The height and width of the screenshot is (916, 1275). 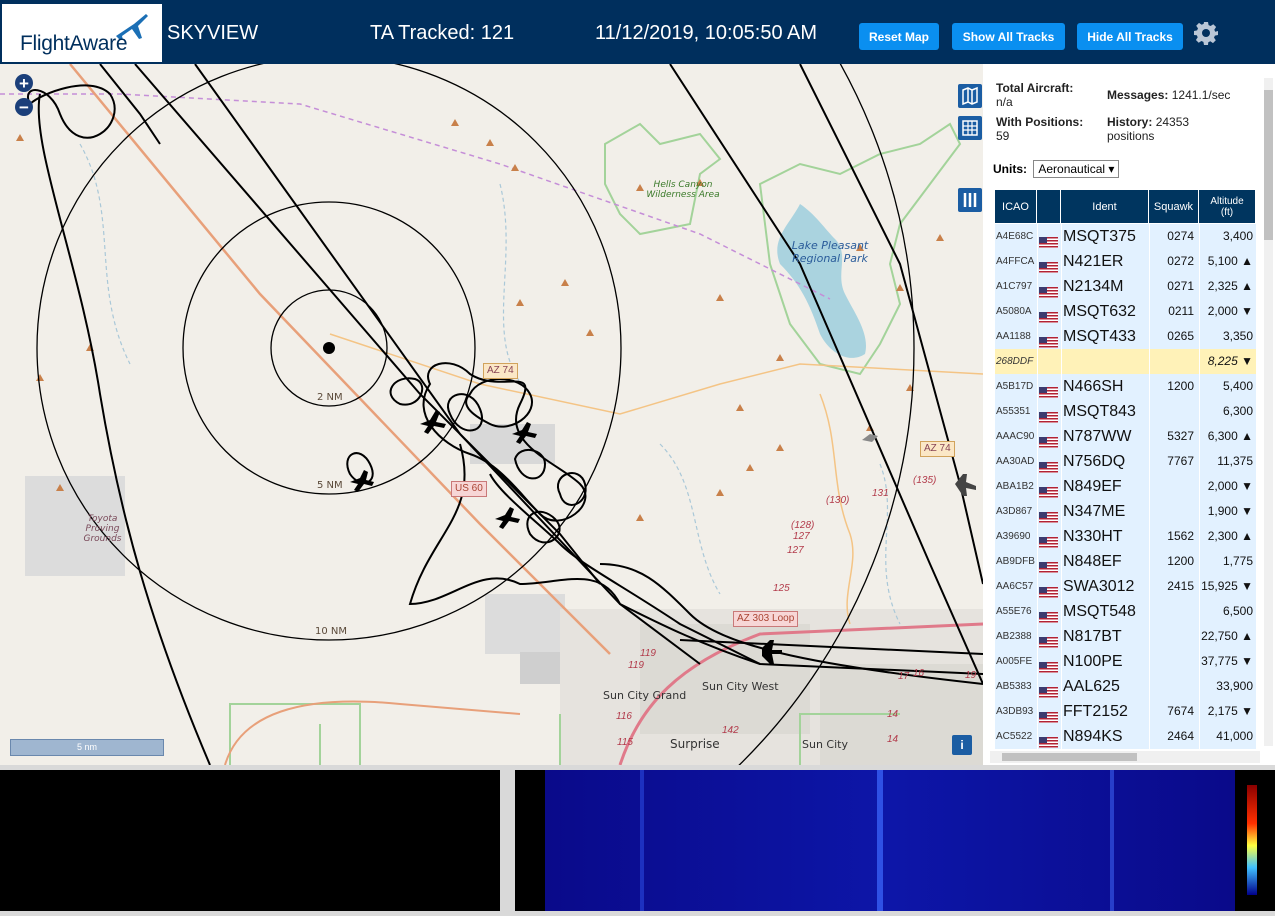 What do you see at coordinates (899, 36) in the screenshot?
I see `reset-map-button: Reset Map` at bounding box center [899, 36].